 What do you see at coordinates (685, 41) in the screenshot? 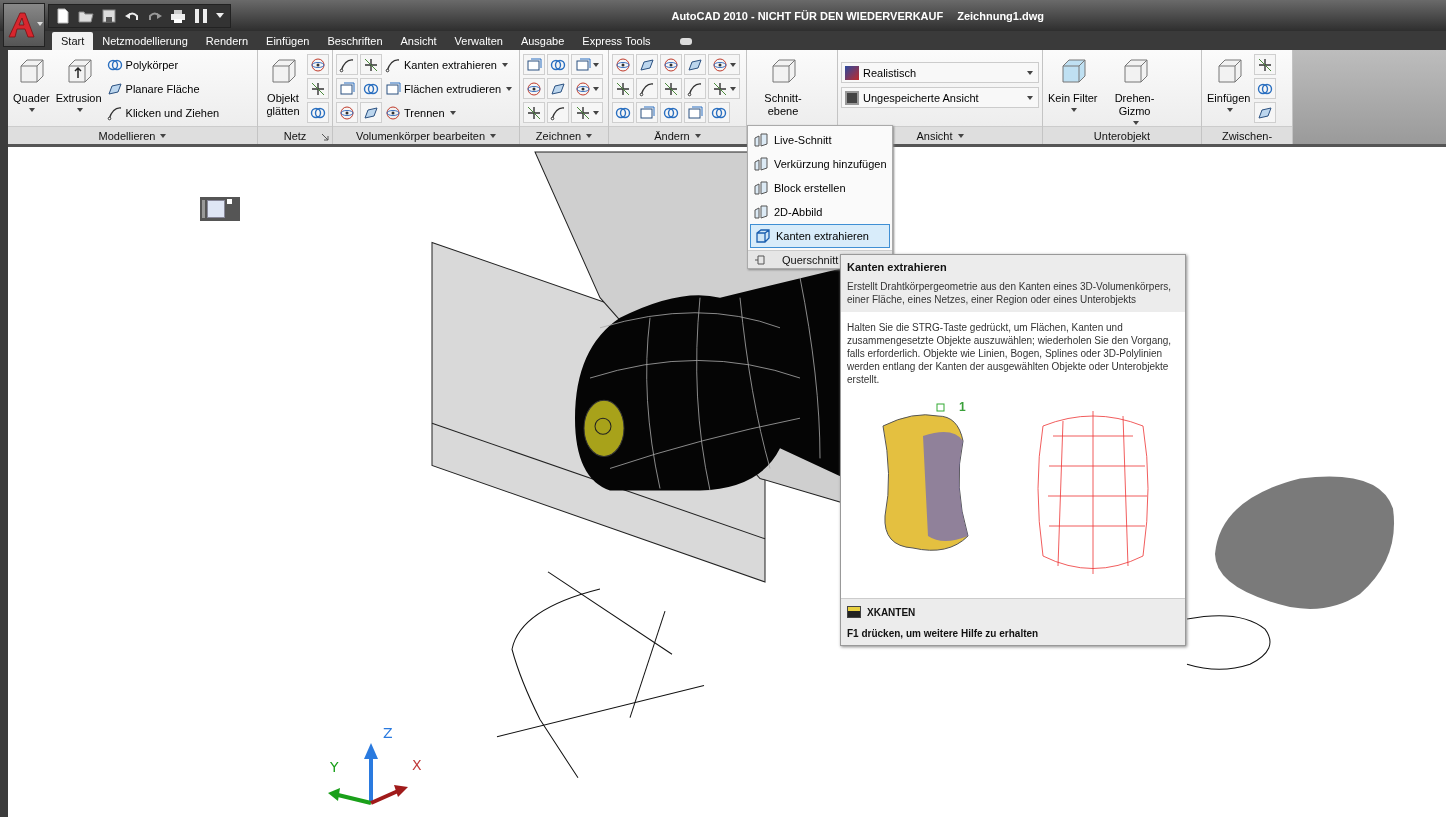
I see `minimize-ribbon-icon` at bounding box center [685, 41].